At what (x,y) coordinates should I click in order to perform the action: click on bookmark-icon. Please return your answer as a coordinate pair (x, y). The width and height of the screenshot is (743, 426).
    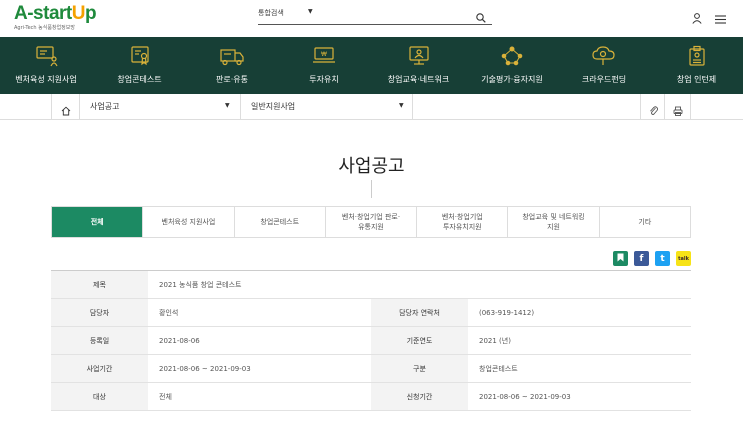
    Looking at the image, I should click on (620, 259).